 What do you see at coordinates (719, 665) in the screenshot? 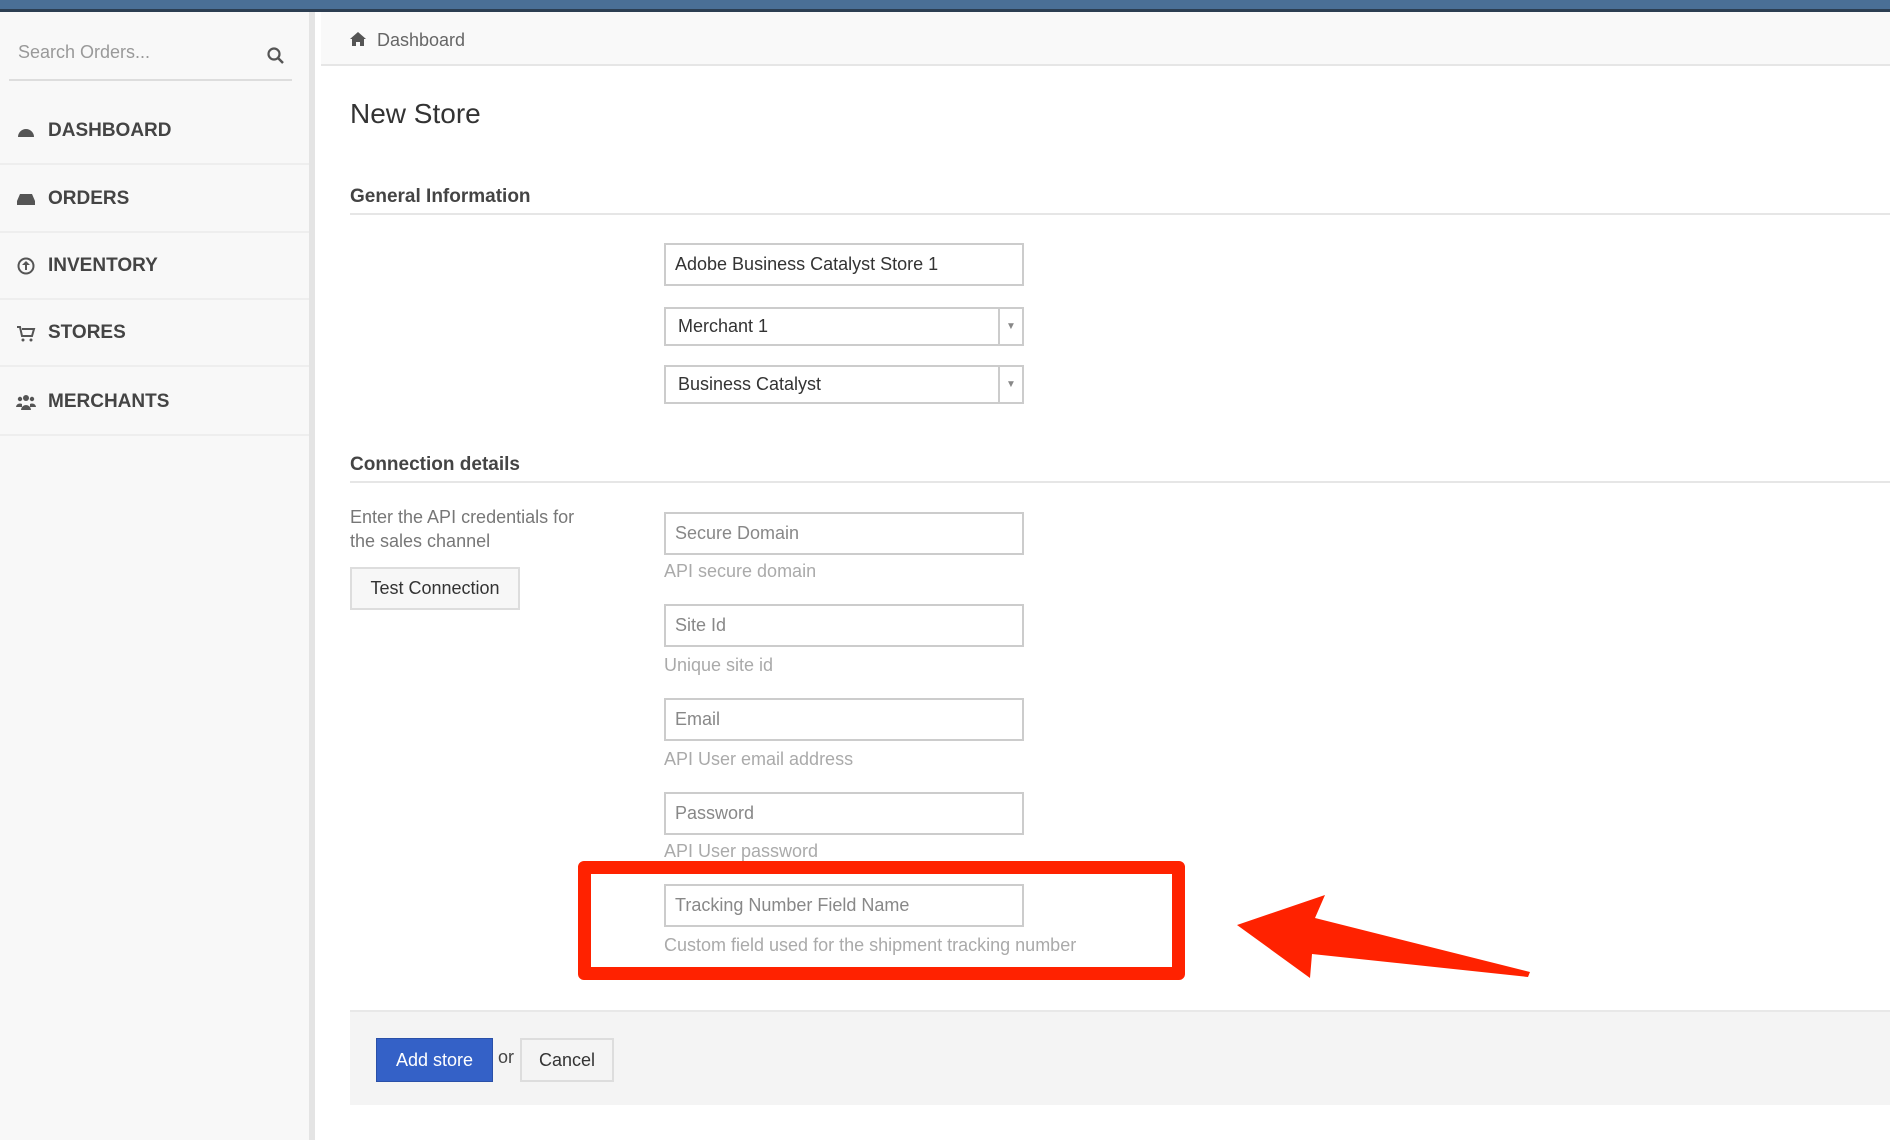
I see `site-id-help: Unique site id` at bounding box center [719, 665].